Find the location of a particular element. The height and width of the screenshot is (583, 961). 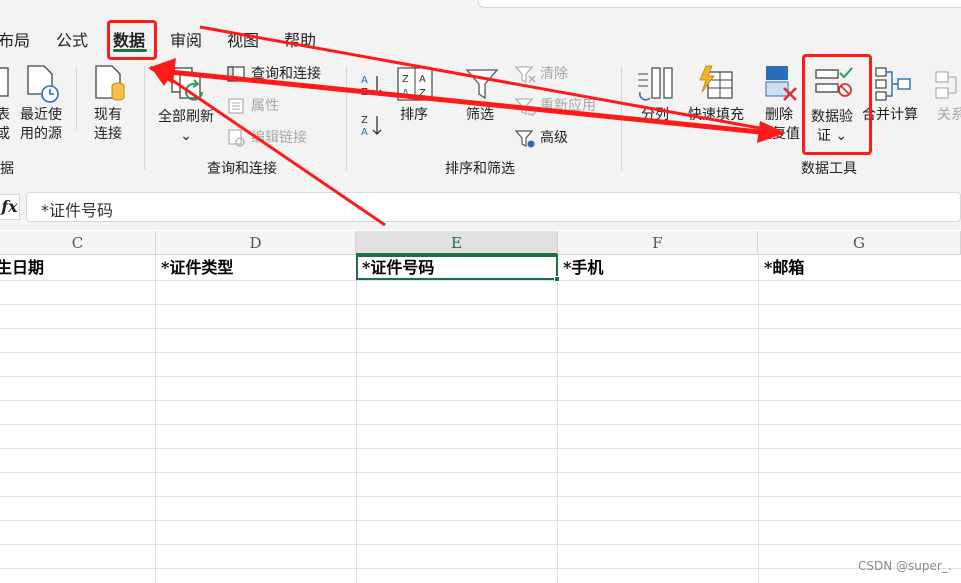

group-label-sort-filter: 排序和筛选 is located at coordinates (480, 169).